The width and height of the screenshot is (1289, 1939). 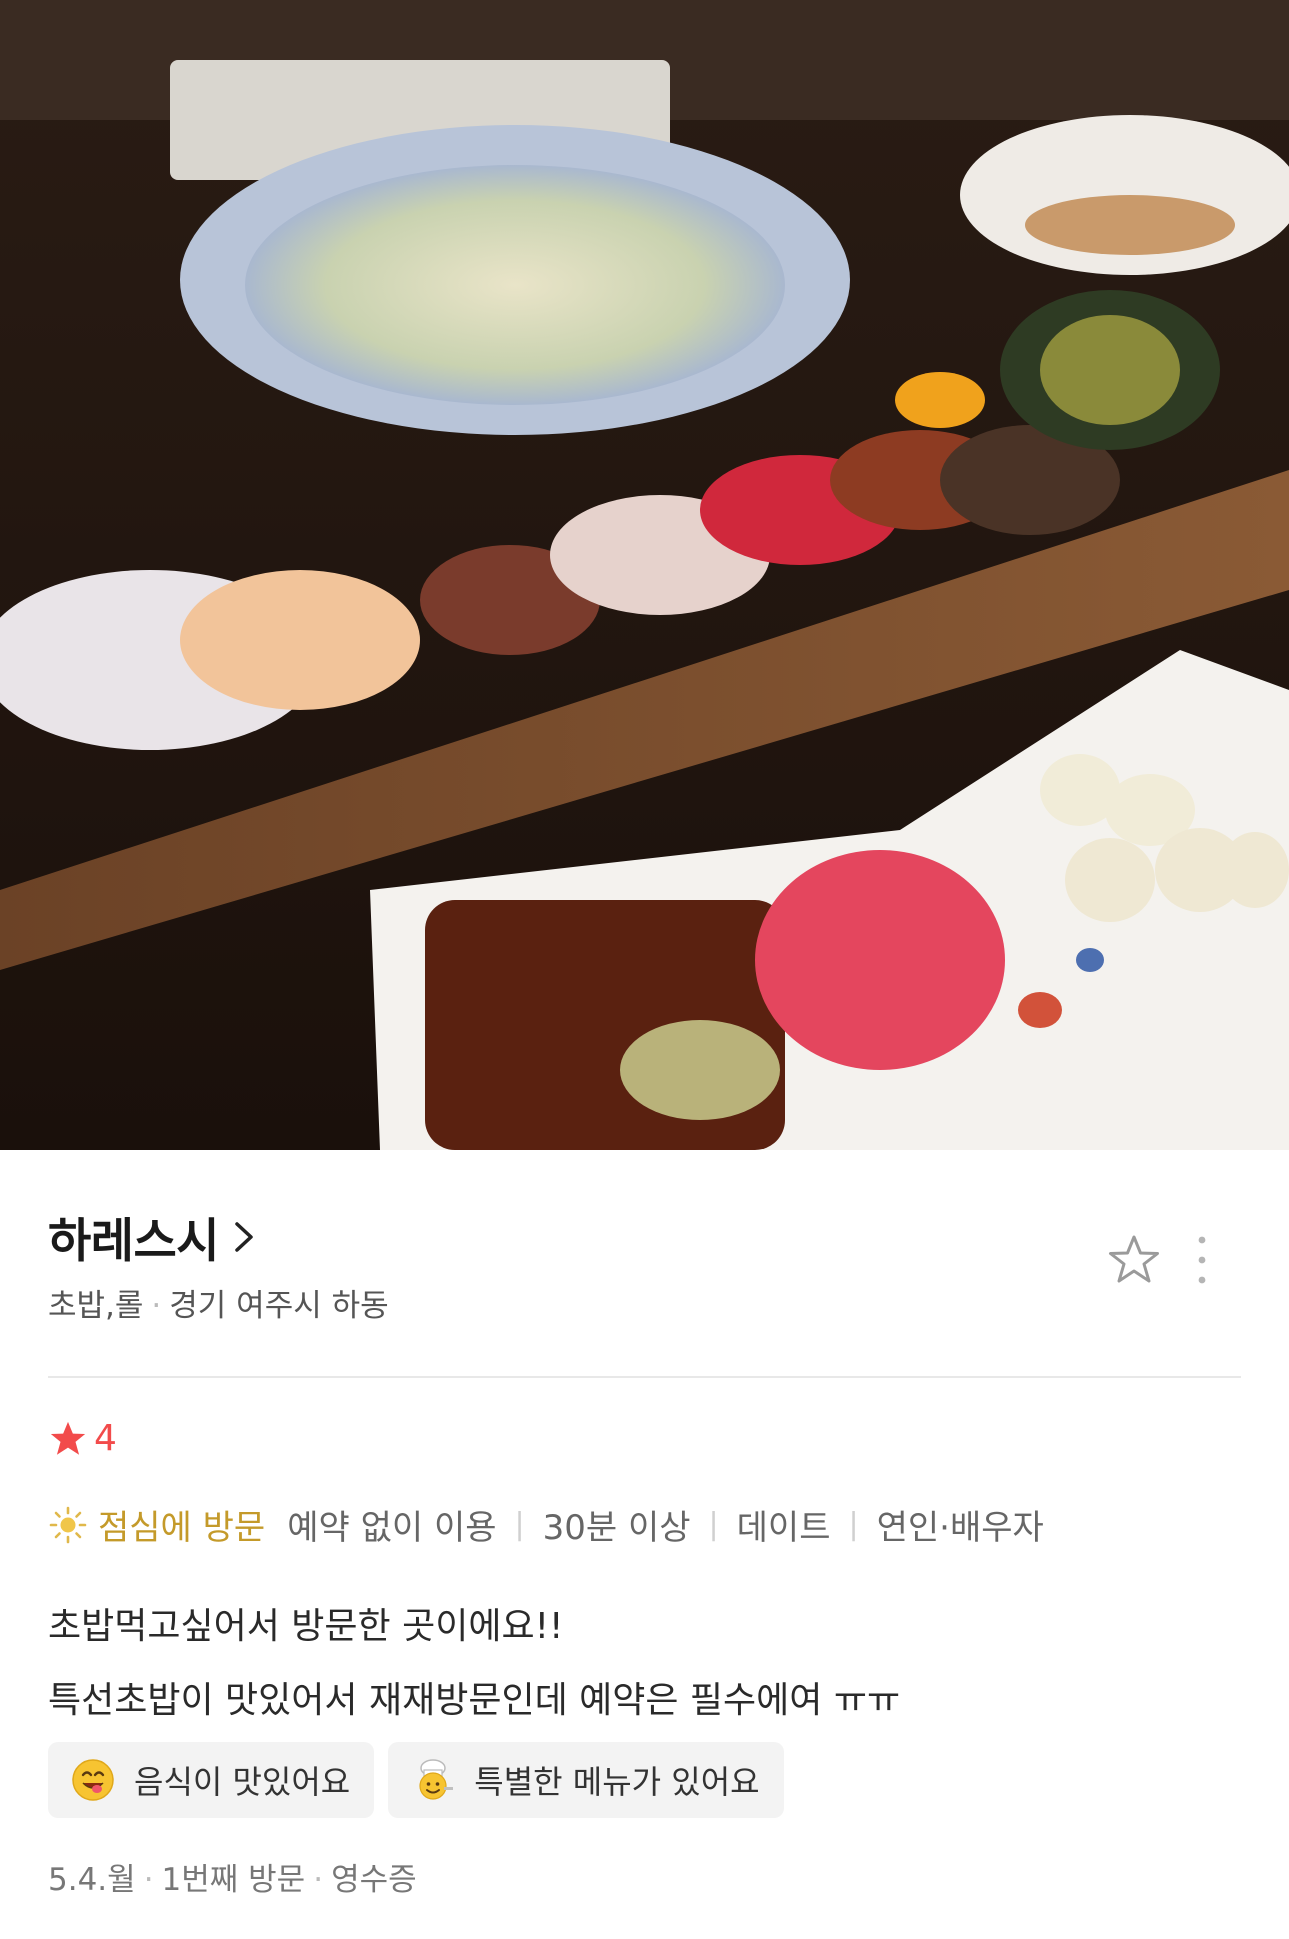 What do you see at coordinates (374, 1880) in the screenshot?
I see `receipt-verification: 영수증` at bounding box center [374, 1880].